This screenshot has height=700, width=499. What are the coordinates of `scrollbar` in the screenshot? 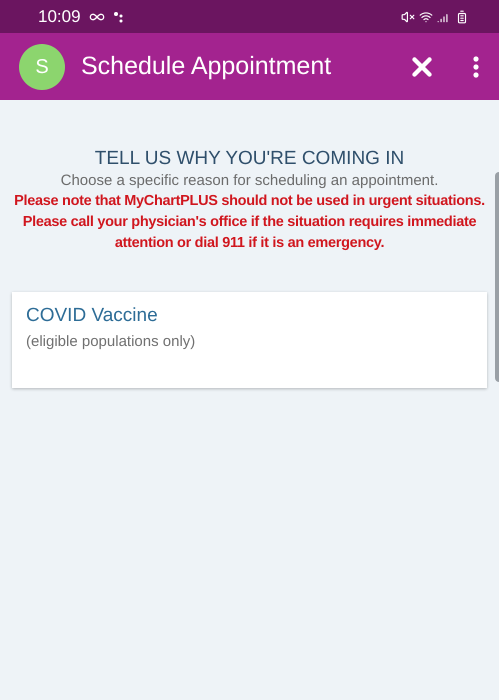 It's located at (497, 277).